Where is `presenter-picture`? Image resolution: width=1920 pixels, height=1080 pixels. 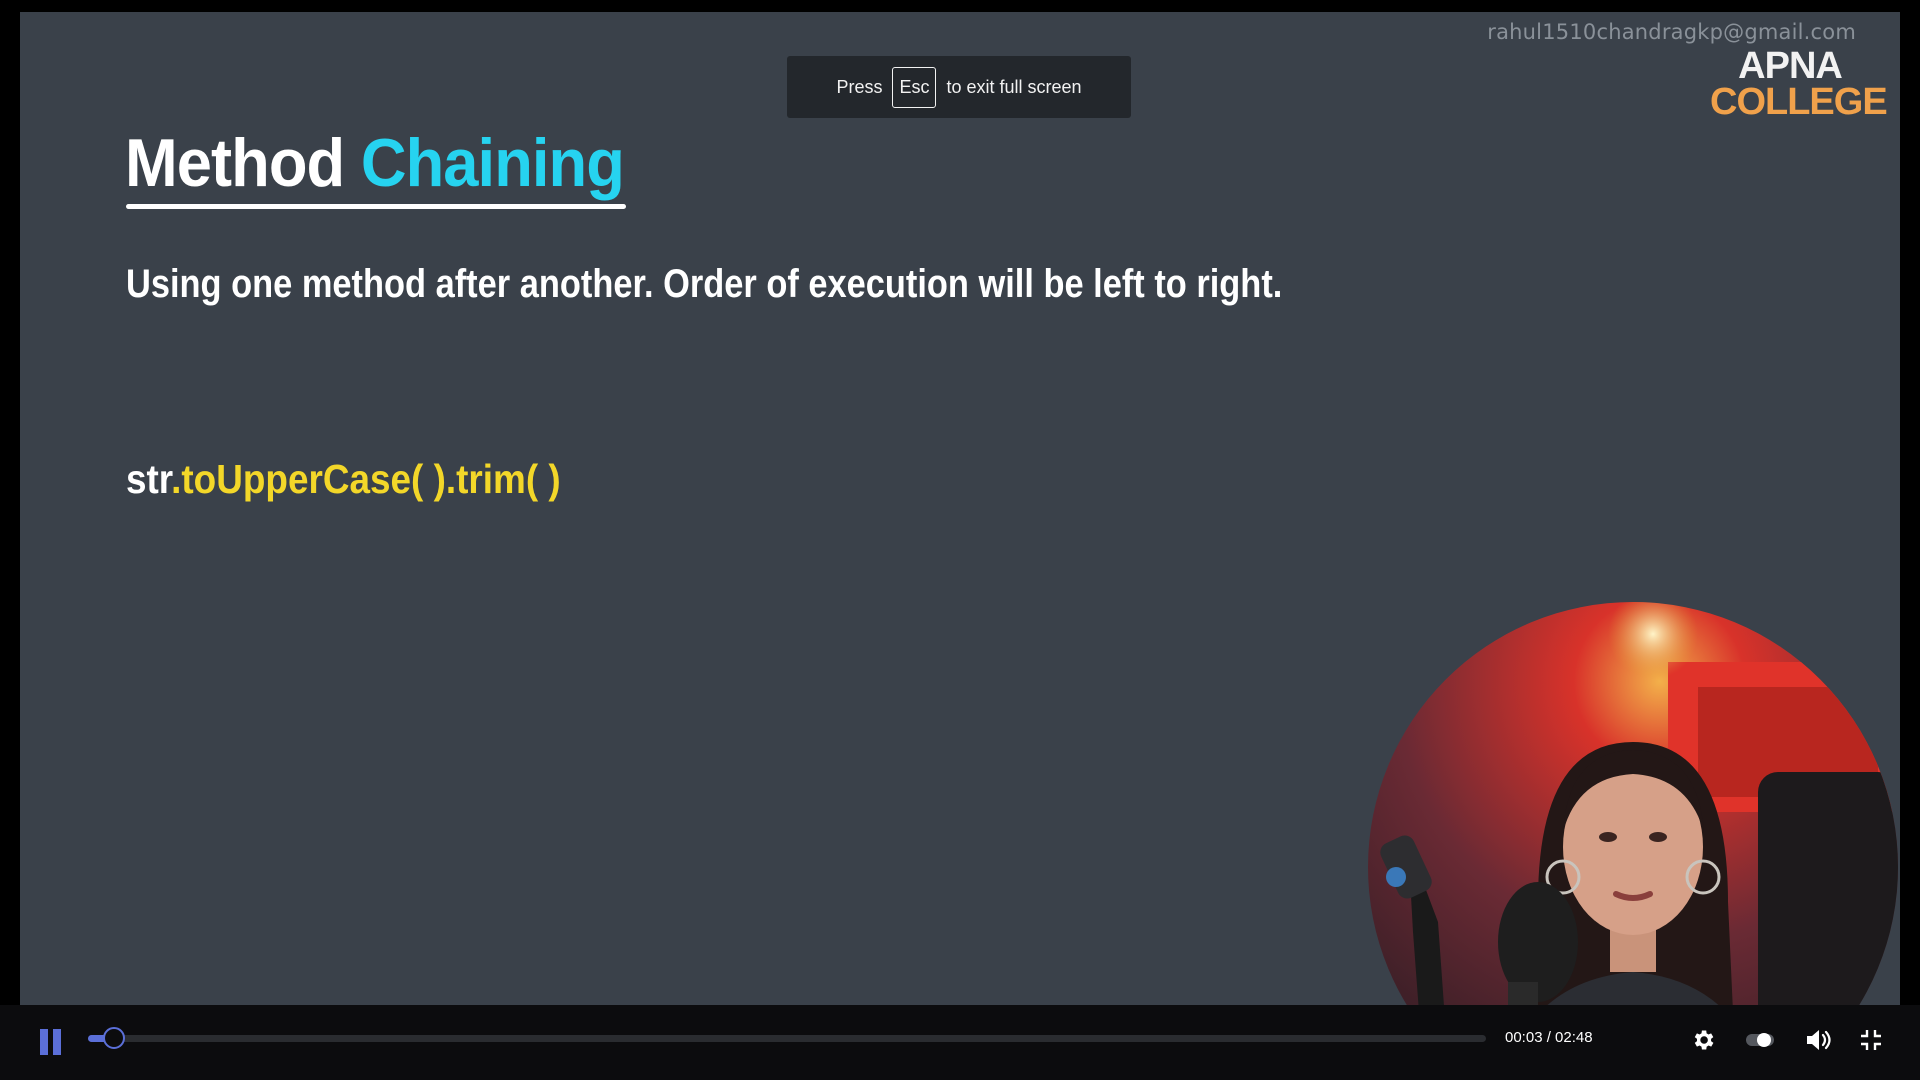 presenter-picture is located at coordinates (1633, 803).